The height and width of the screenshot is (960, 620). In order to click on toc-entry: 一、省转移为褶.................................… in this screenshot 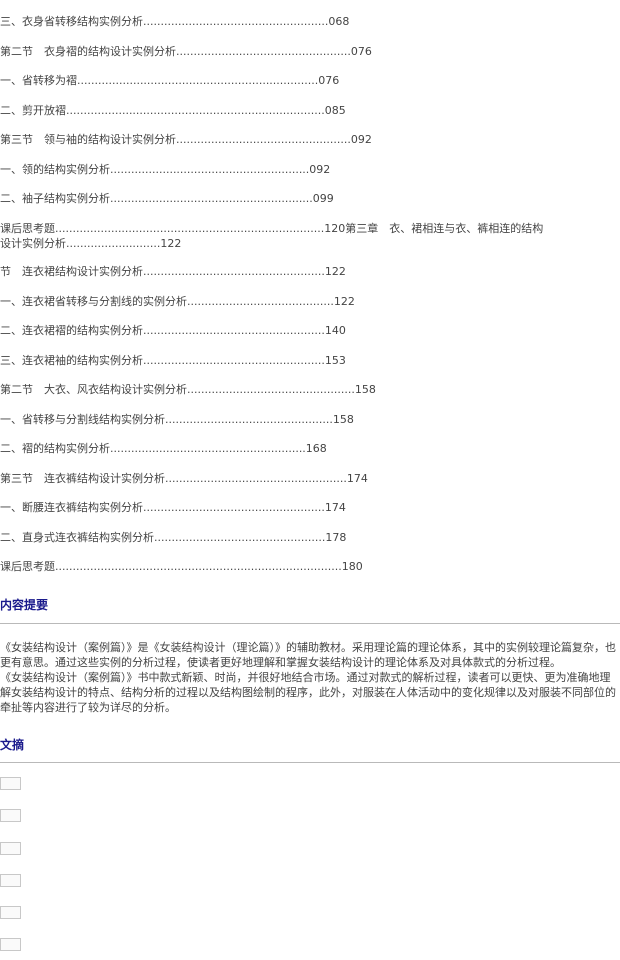, I will do `click(170, 80)`.